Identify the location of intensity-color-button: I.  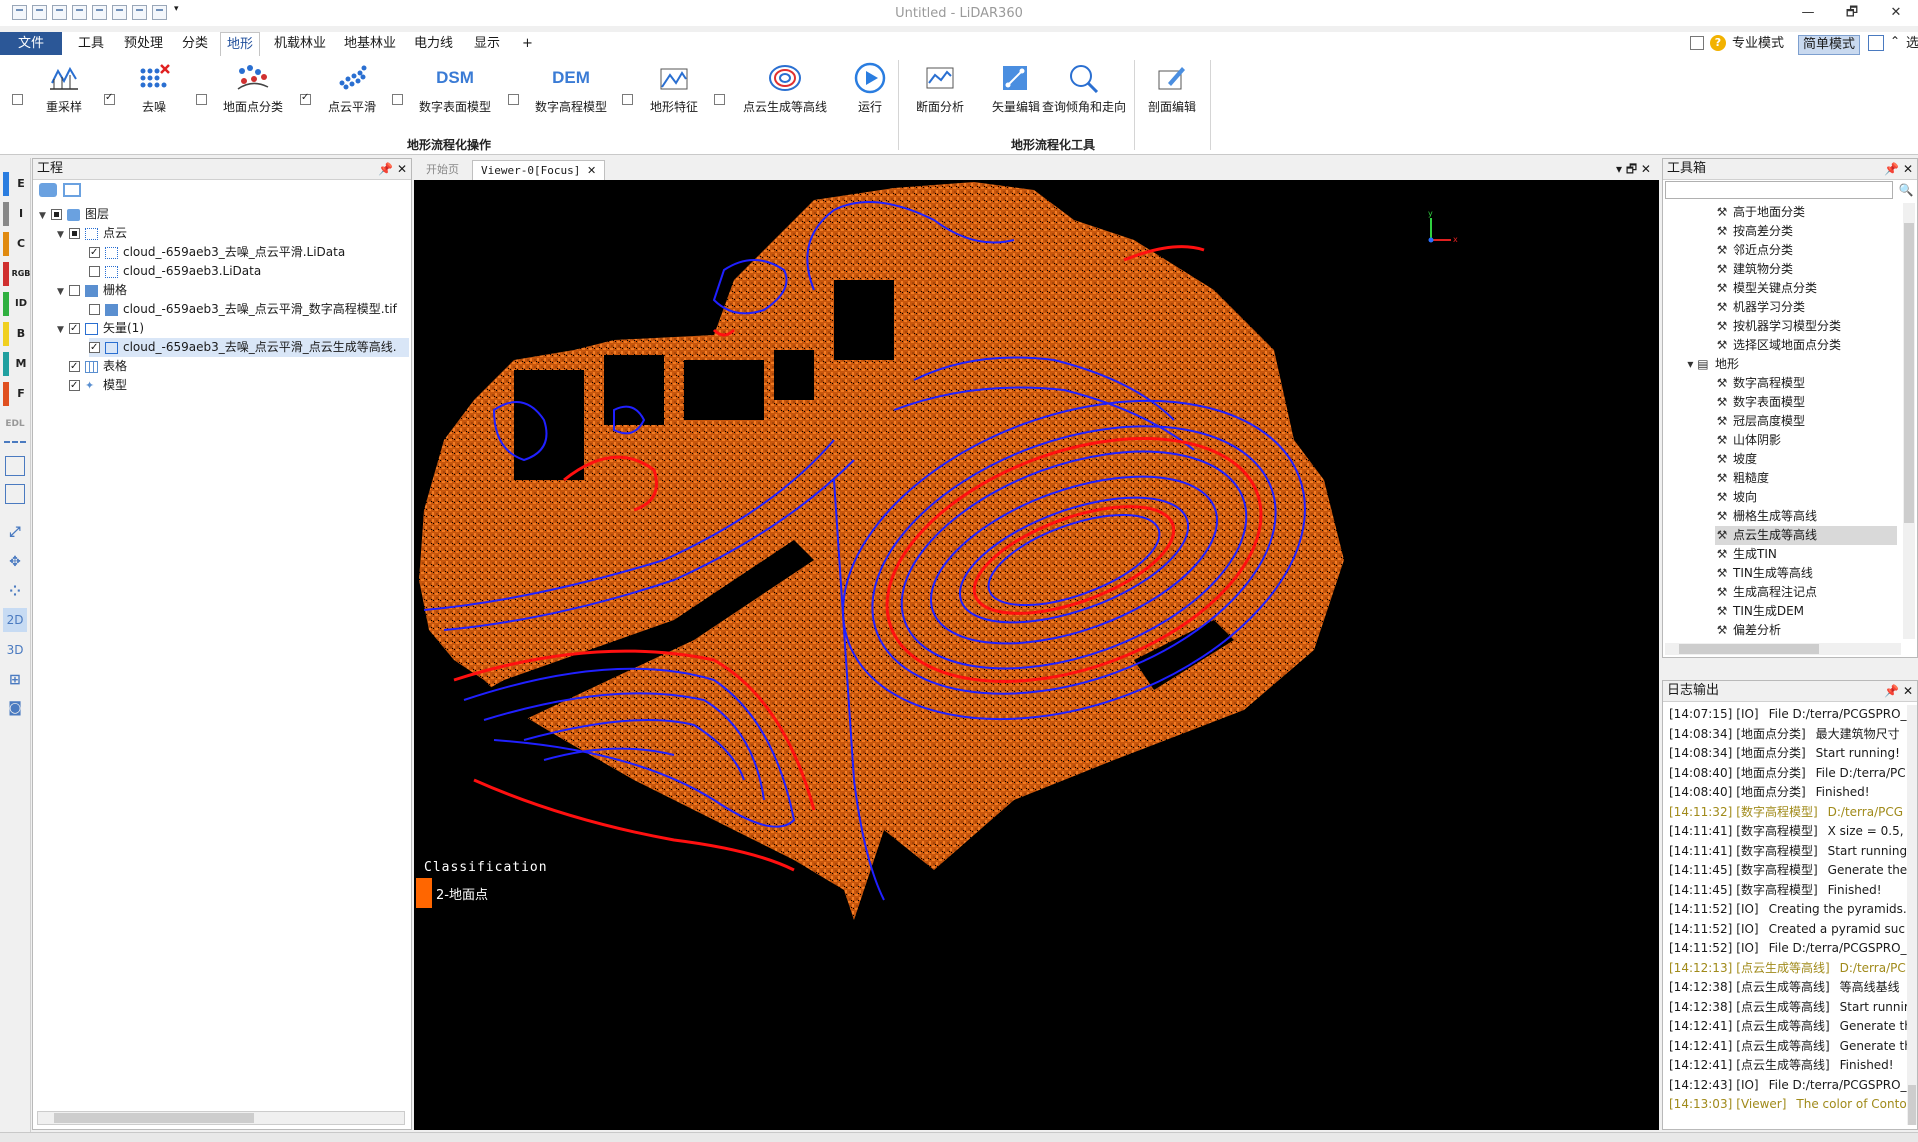
(18, 214).